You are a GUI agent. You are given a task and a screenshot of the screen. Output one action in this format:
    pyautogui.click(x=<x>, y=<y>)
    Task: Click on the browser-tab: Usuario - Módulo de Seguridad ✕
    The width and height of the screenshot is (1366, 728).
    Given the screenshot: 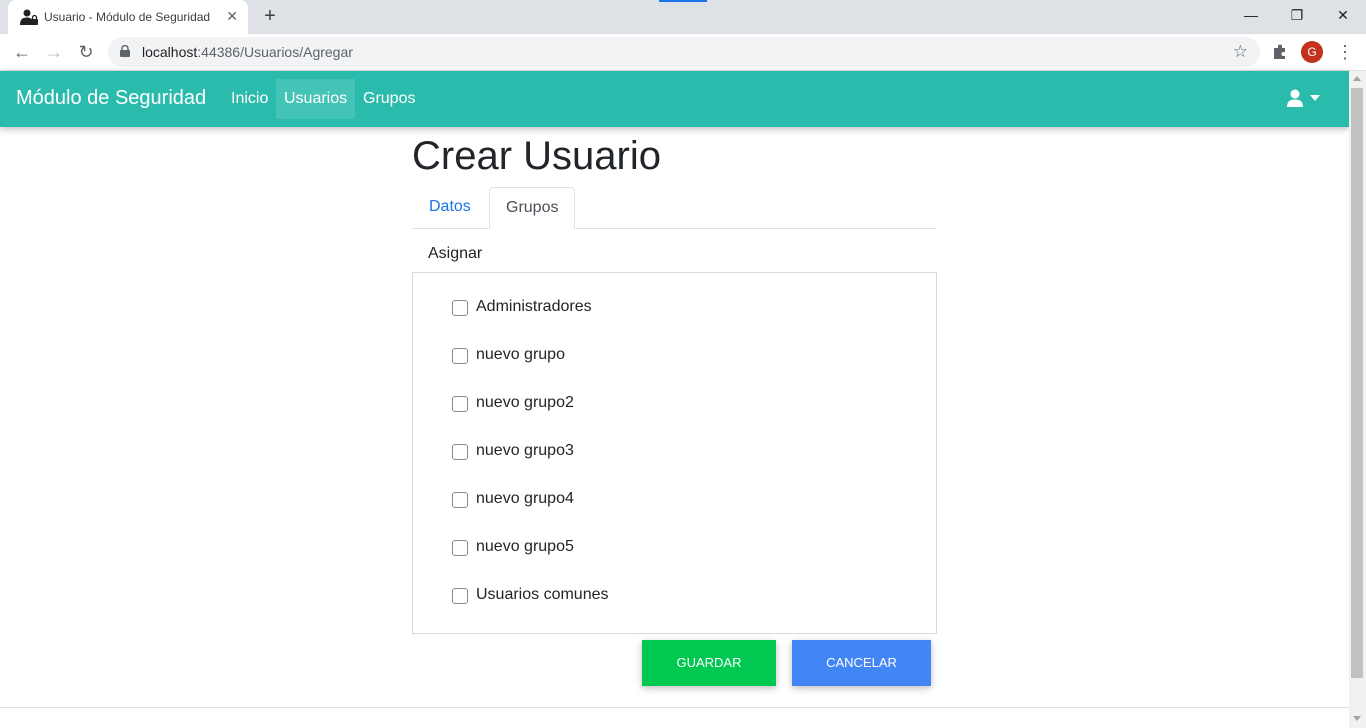 What is the action you would take?
    pyautogui.click(x=128, y=17)
    